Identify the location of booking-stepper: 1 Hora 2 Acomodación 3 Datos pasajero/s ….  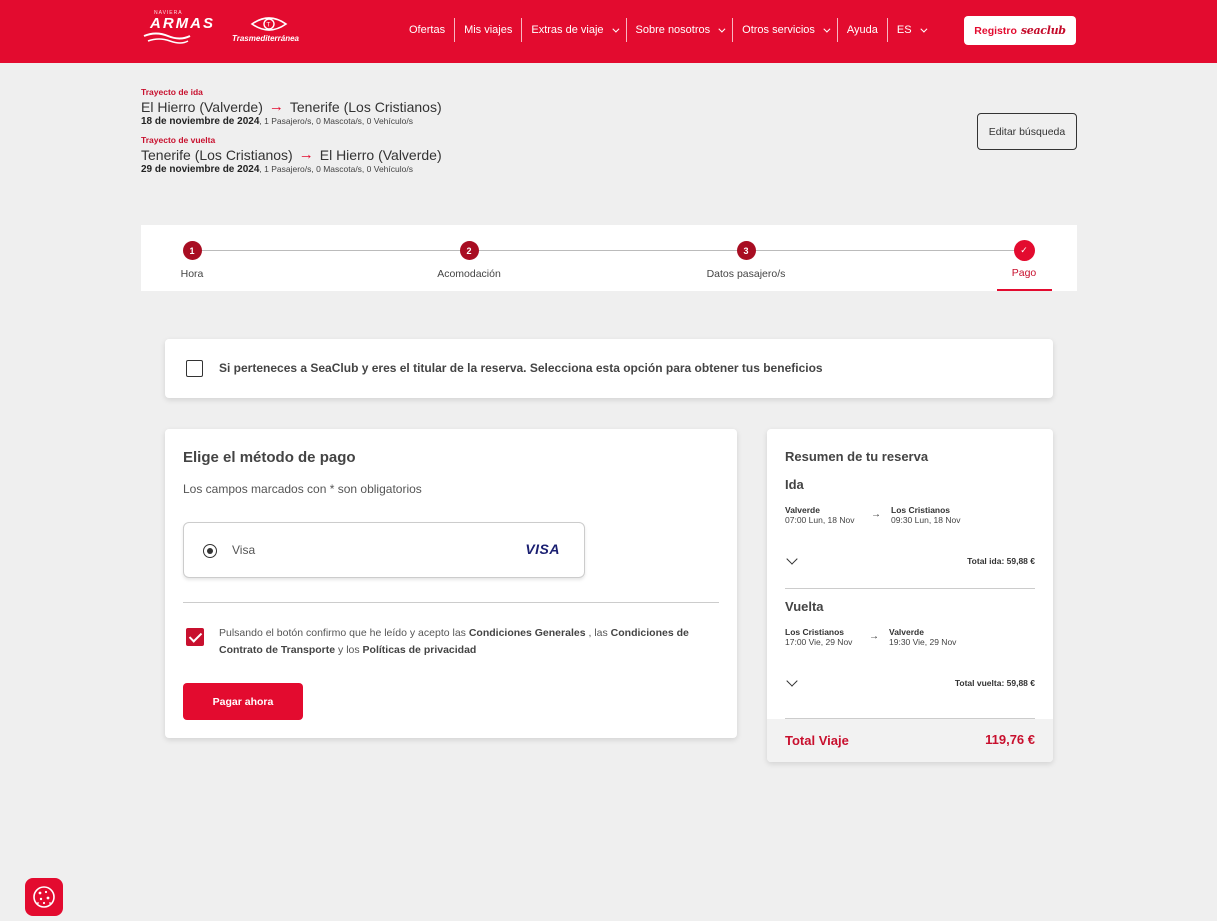
(609, 258).